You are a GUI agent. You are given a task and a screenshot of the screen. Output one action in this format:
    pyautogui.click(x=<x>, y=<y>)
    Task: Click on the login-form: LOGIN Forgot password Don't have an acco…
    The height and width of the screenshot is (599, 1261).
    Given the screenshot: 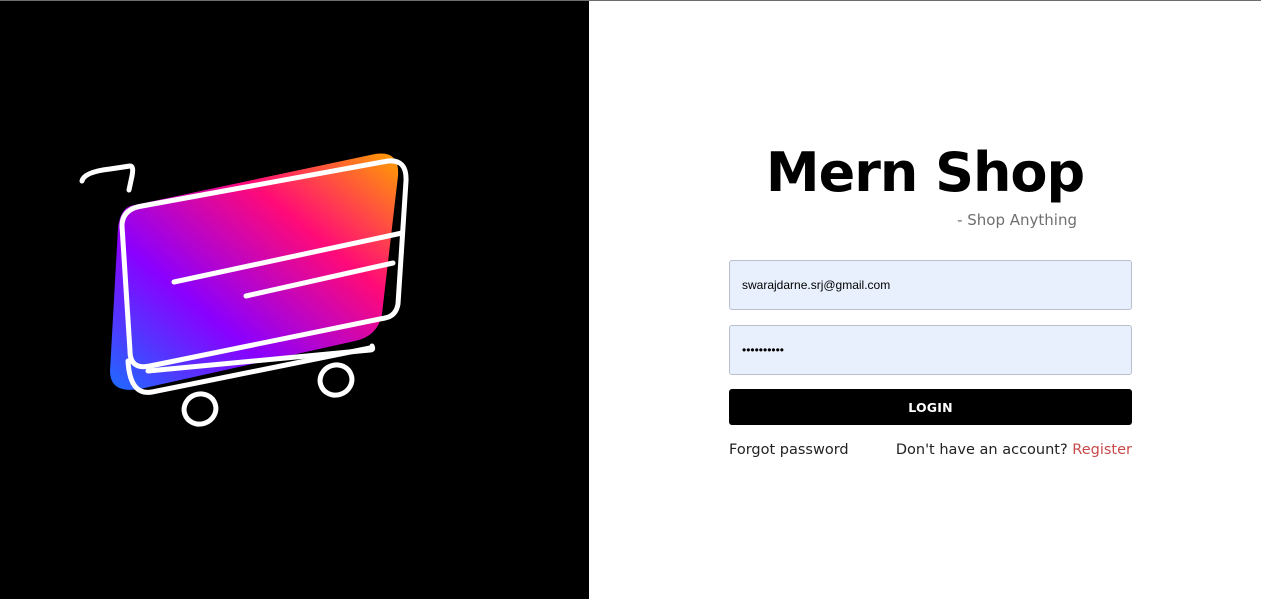 What is the action you would take?
    pyautogui.click(x=930, y=361)
    